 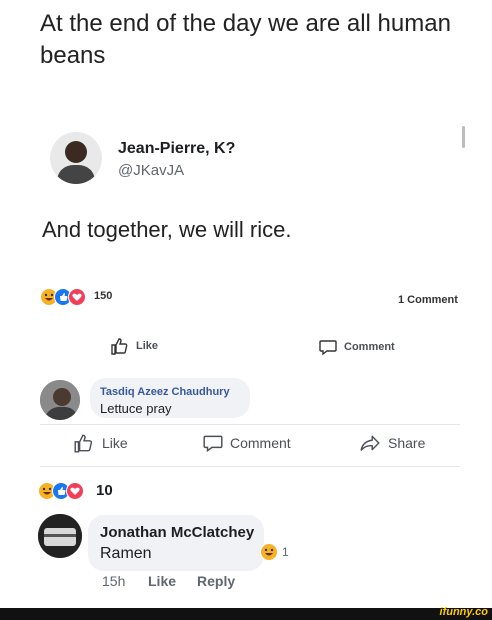 I want to click on tweet-author-handle: @JKavJA, so click(x=151, y=170).